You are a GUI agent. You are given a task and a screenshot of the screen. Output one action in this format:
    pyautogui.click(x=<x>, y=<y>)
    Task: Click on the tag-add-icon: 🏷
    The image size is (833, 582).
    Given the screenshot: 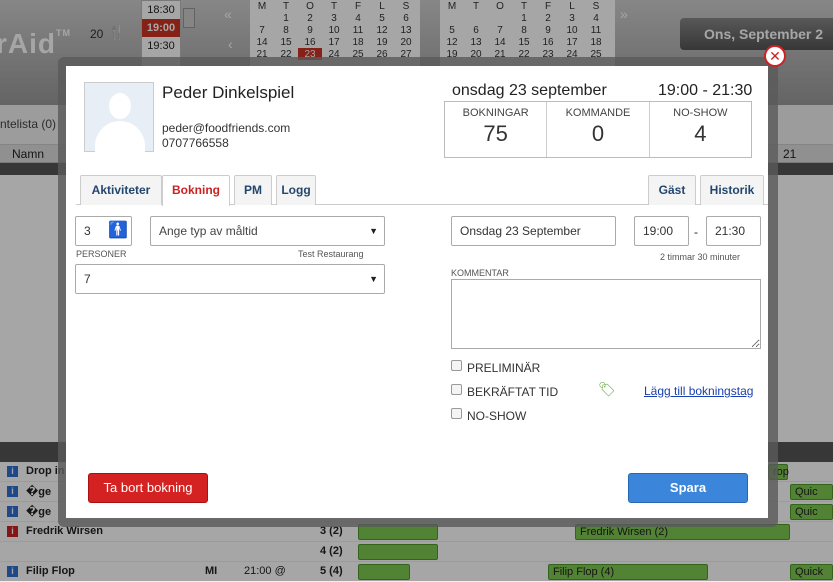 What is the action you would take?
    pyautogui.click(x=607, y=389)
    